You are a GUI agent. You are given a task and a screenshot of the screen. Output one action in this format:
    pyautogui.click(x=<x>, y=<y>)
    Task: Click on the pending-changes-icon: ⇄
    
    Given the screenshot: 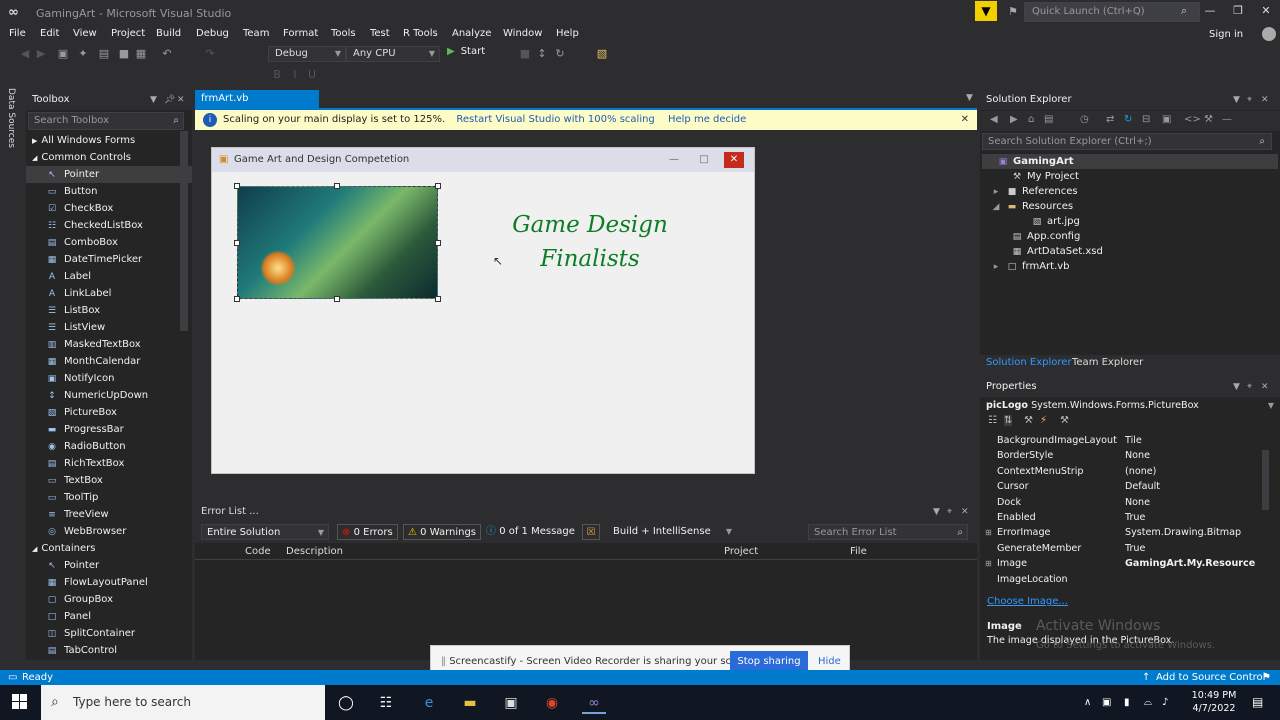 What is the action you would take?
    pyautogui.click(x=1110, y=119)
    